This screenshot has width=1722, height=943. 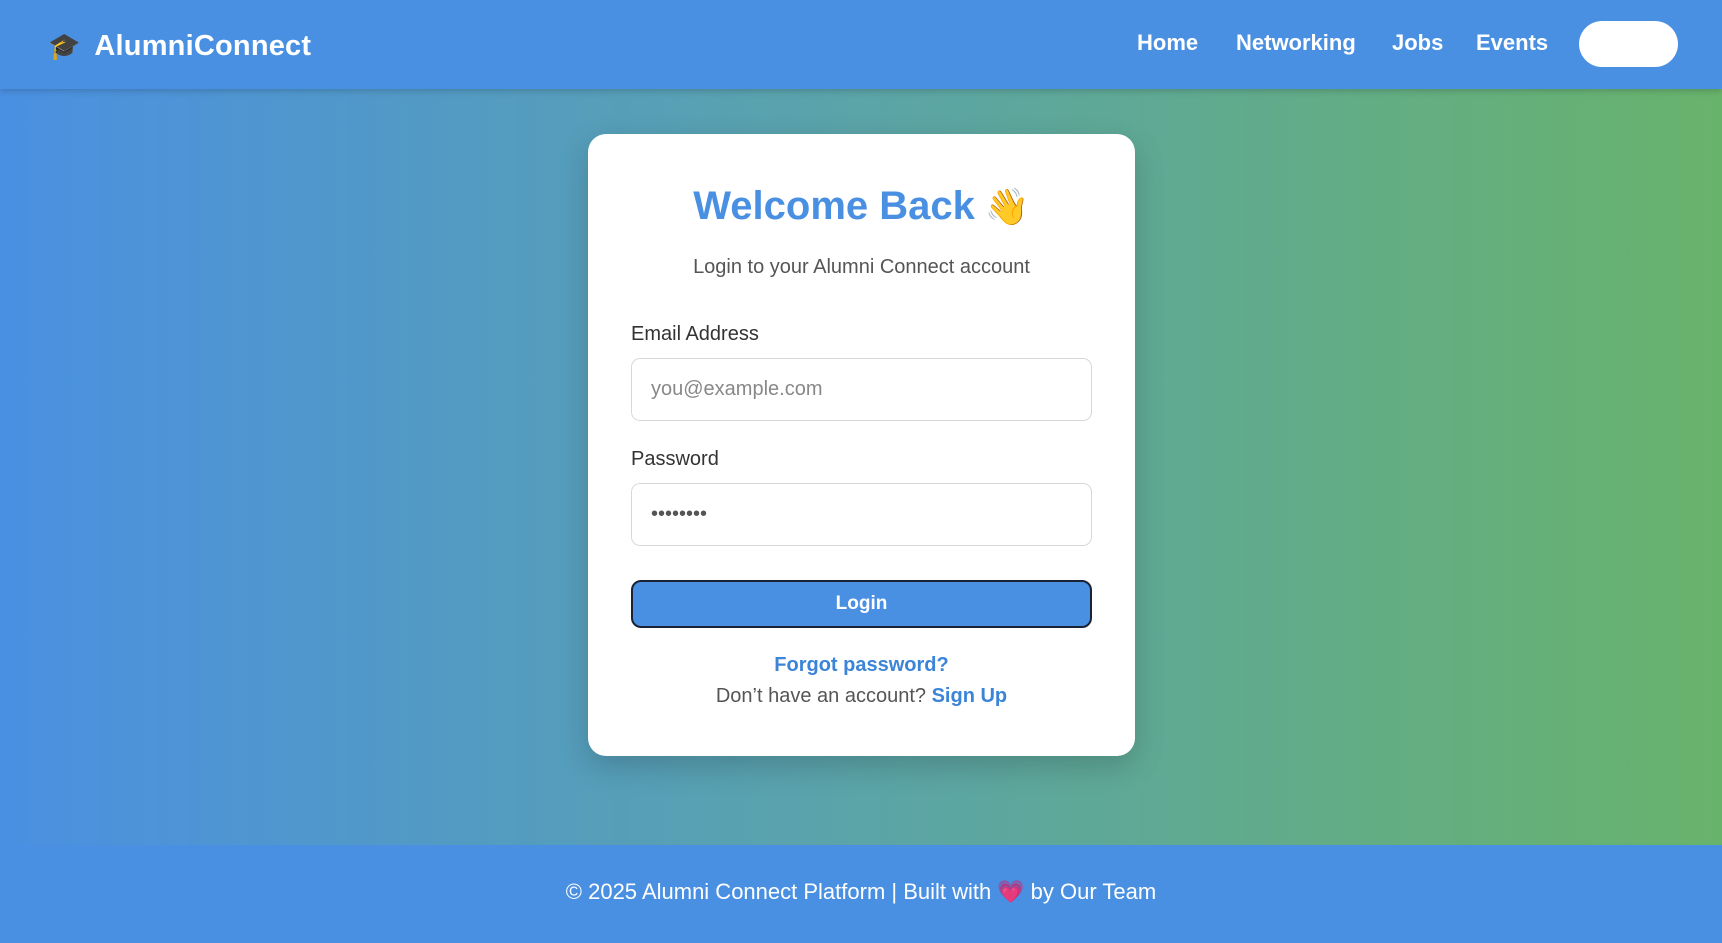 What do you see at coordinates (834, 206) in the screenshot?
I see `card-title-text: Welcome Back` at bounding box center [834, 206].